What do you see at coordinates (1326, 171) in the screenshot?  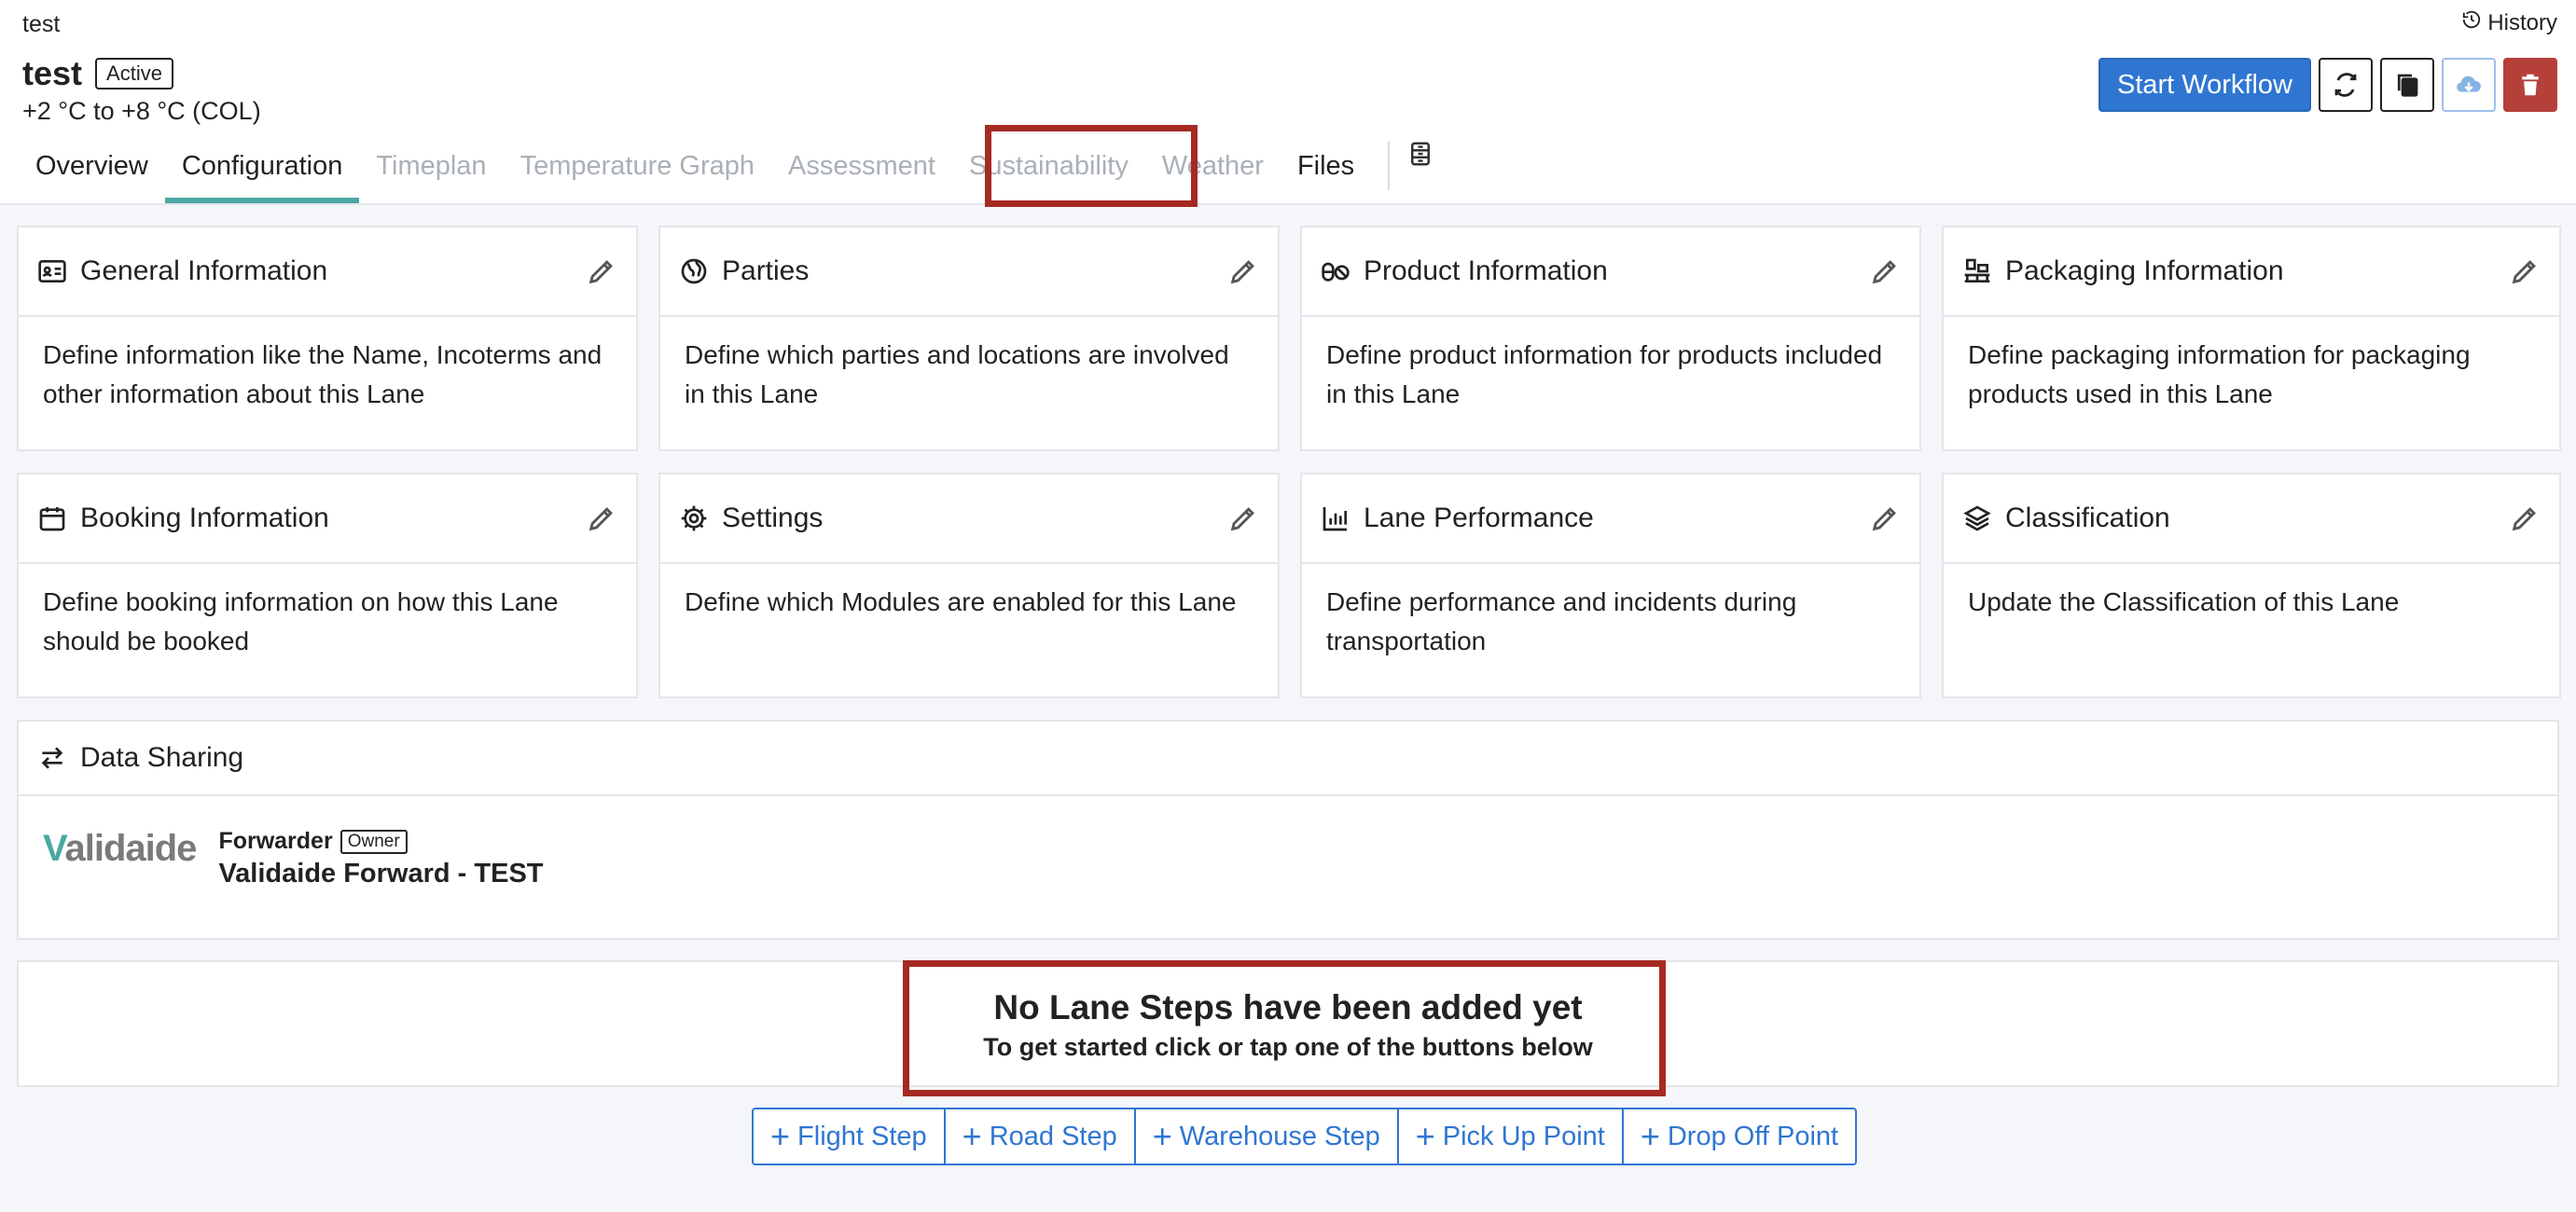 I see `tab-files: Files` at bounding box center [1326, 171].